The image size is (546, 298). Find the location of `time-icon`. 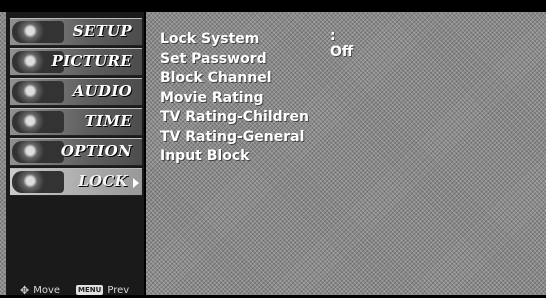

time-icon is located at coordinates (38, 122).